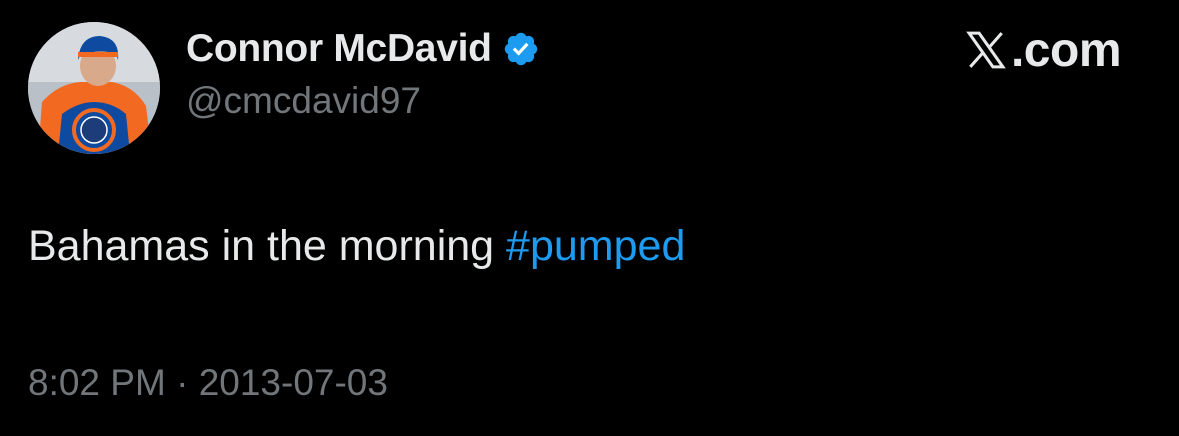 This screenshot has width=1179, height=436. I want to click on brand-text: .com, so click(1066, 50).